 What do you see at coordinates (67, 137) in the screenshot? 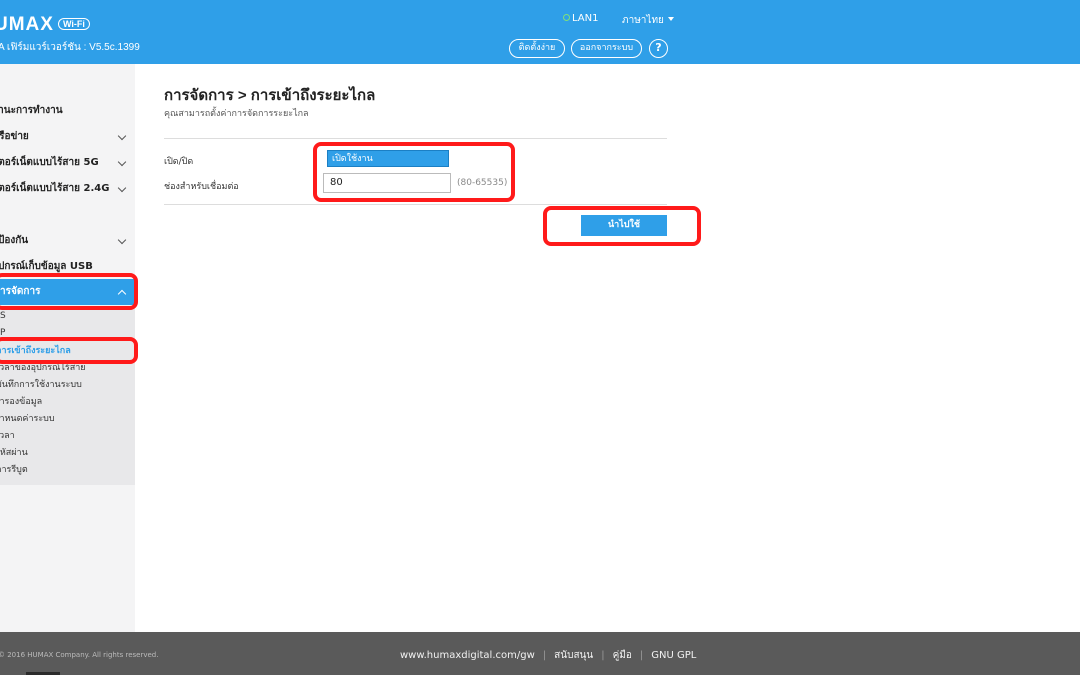
I see `sidebar-item-network: เครือข่าย` at bounding box center [67, 137].